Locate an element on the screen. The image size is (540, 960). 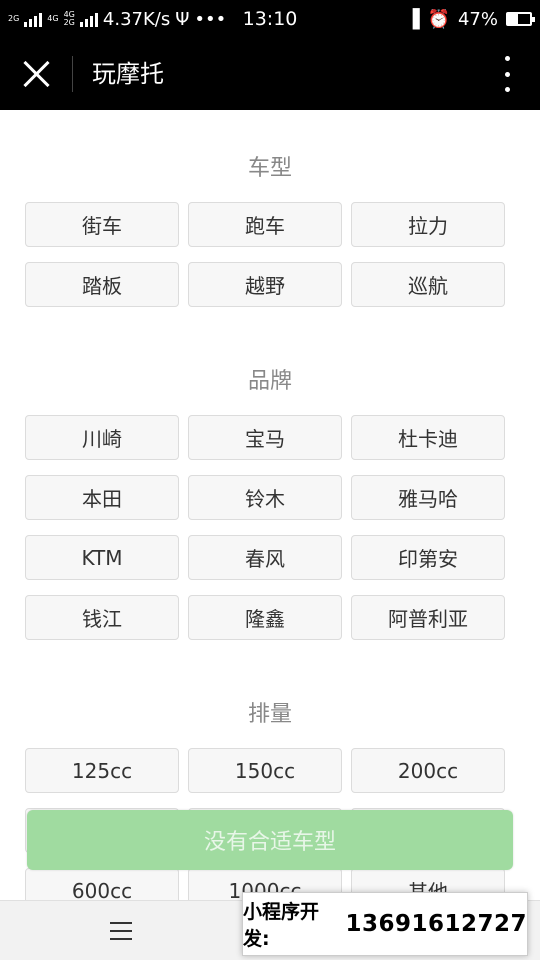
close-icon is located at coordinates (36, 74).